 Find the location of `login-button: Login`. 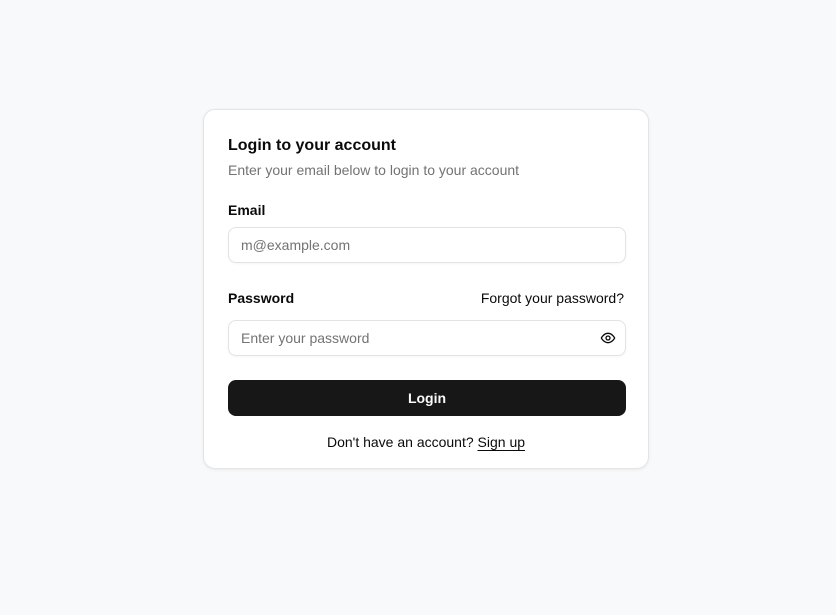

login-button: Login is located at coordinates (427, 398).